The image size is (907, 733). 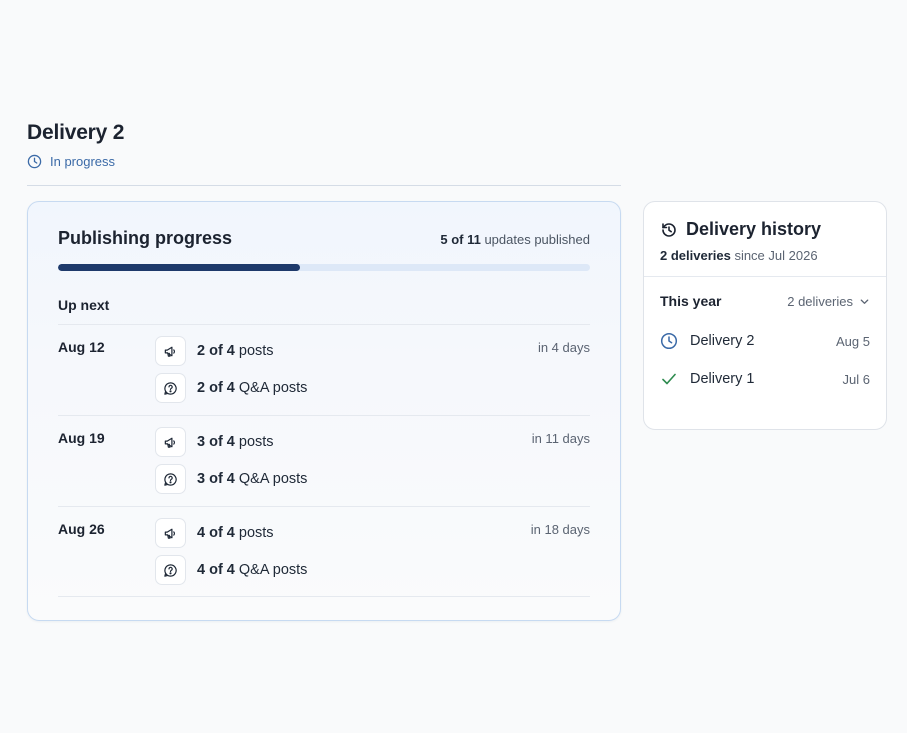 I want to click on qa-posts-item: 2 of 4 Q&A posts, so click(x=231, y=388).